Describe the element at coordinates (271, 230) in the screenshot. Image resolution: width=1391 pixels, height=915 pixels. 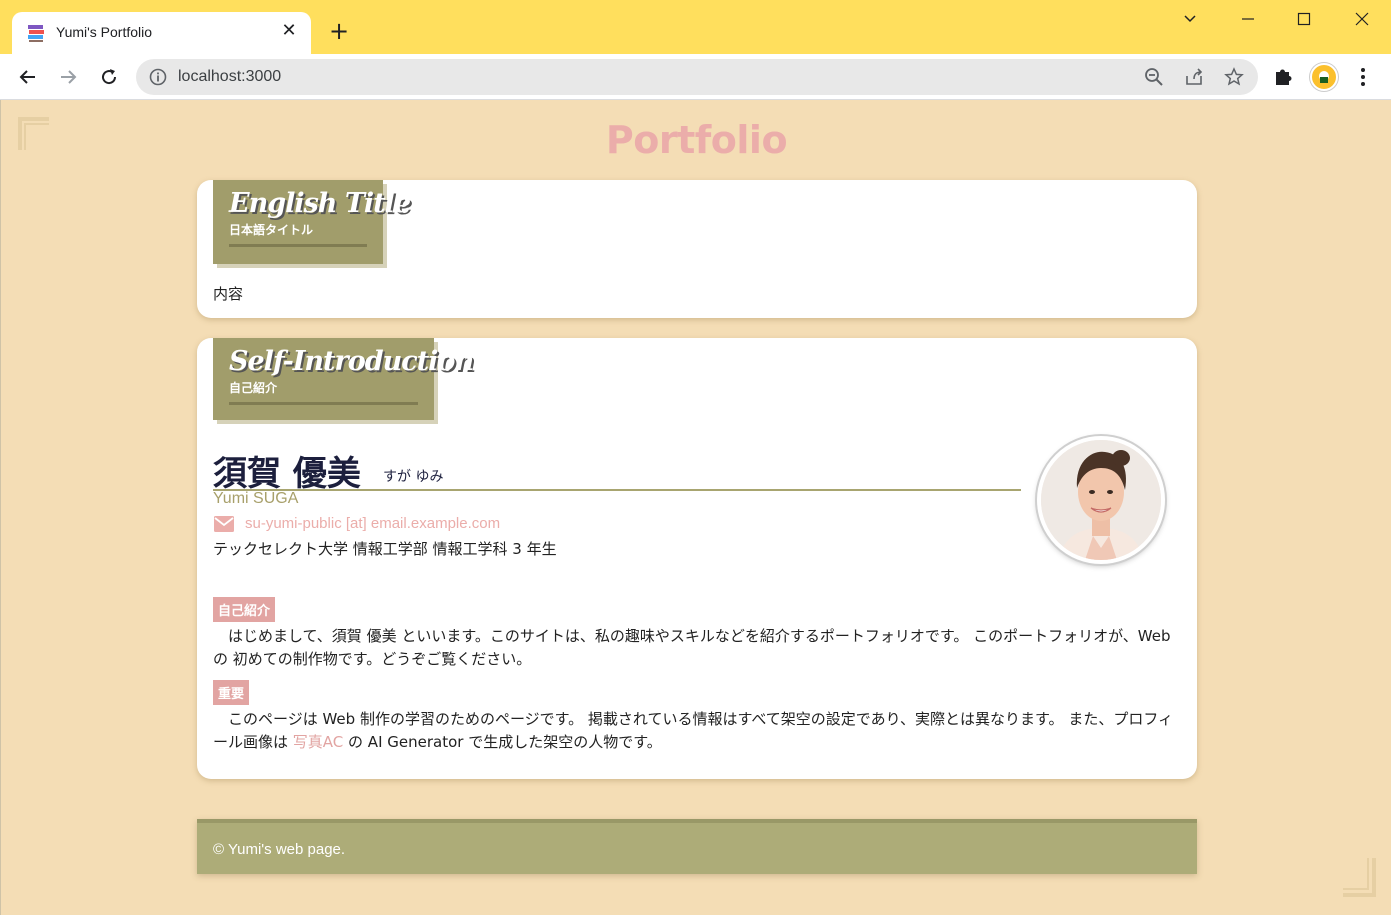
I see `section-title-jp: 日本語タイトル` at that location.